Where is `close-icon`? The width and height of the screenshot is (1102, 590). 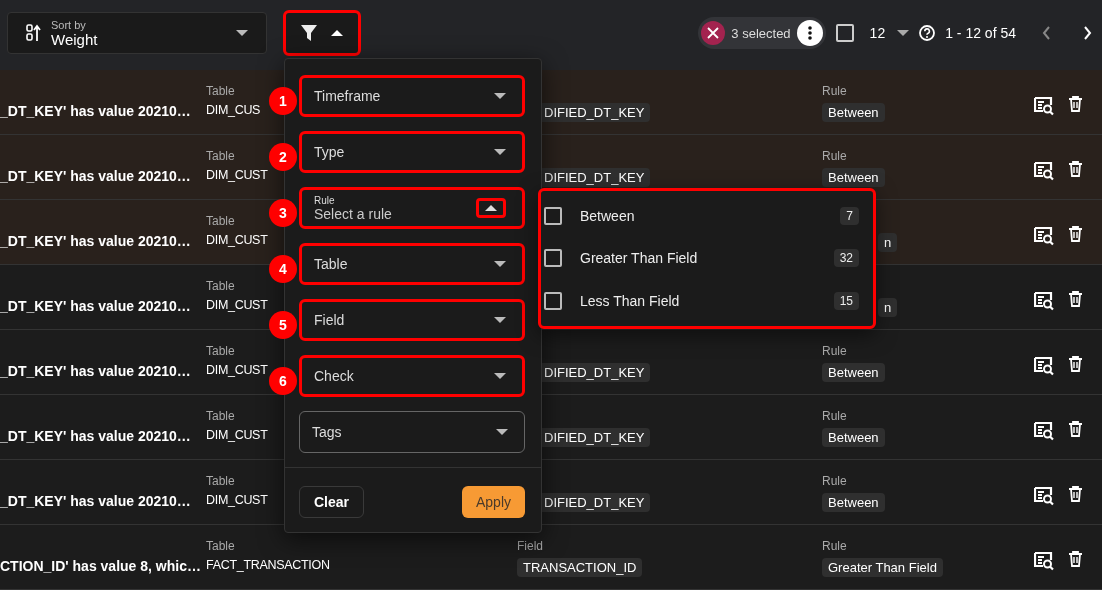 close-icon is located at coordinates (713, 33).